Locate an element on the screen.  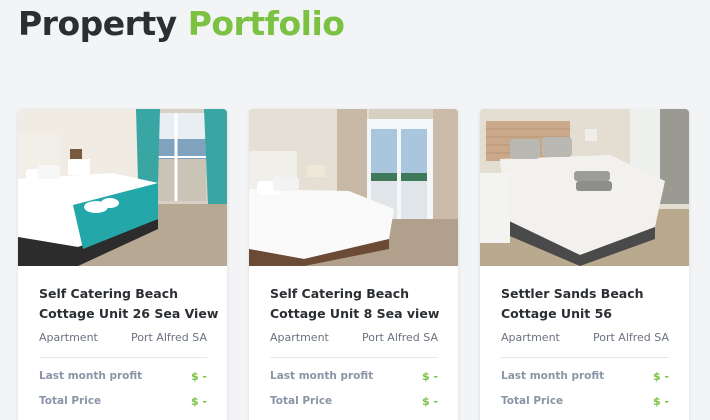
page-title-part1: Property is located at coordinates (97, 23).